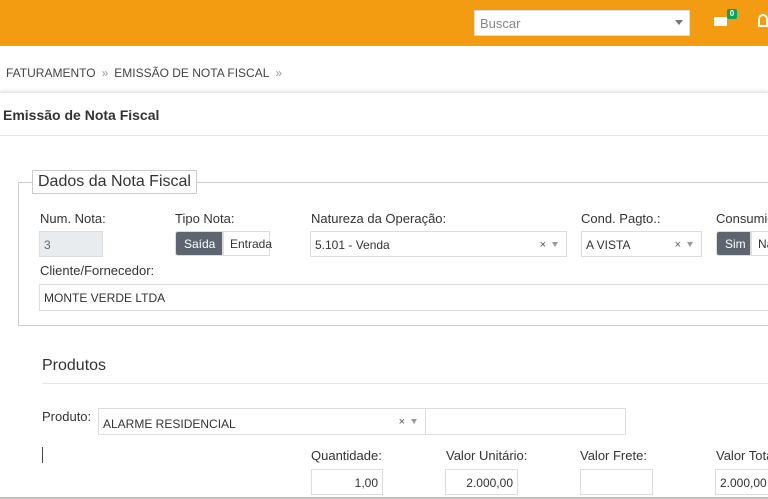 The width and height of the screenshot is (768, 499). What do you see at coordinates (74, 365) in the screenshot?
I see `produtos-heading: Produtos` at bounding box center [74, 365].